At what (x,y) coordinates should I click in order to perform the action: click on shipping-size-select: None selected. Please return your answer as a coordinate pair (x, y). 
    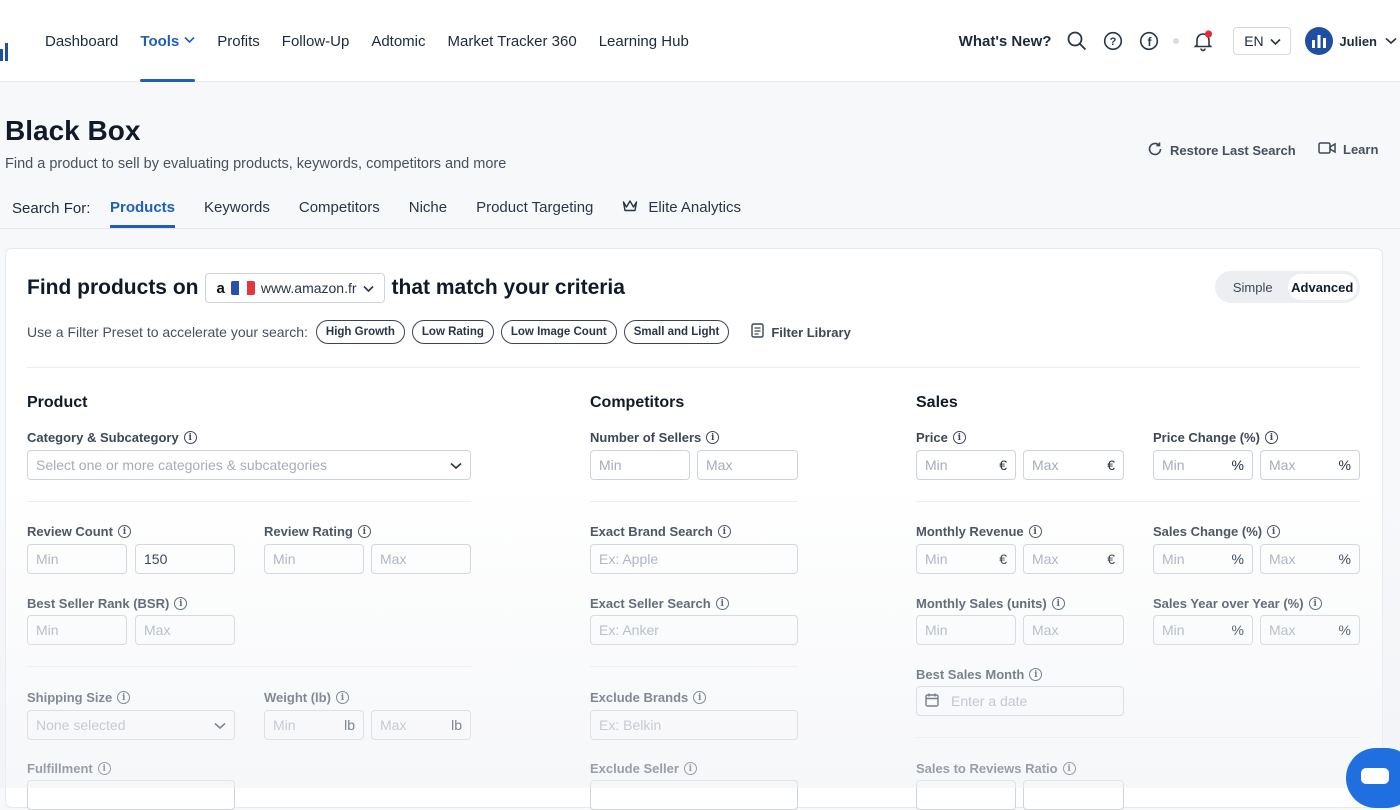
    Looking at the image, I should click on (131, 725).